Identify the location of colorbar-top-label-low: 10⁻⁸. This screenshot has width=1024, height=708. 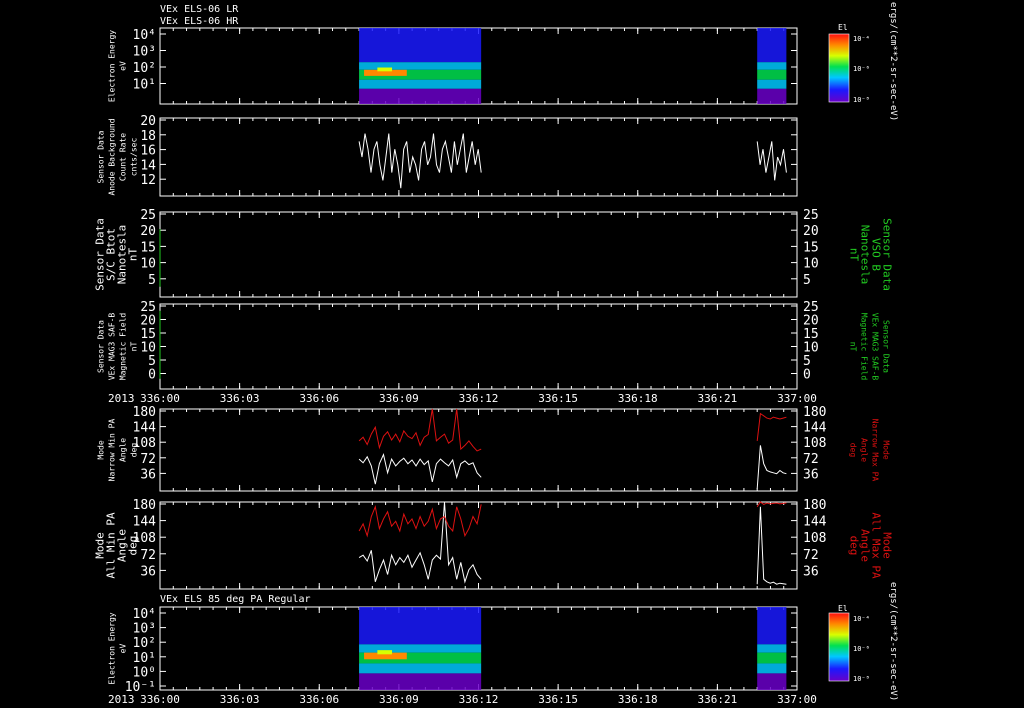
(861, 100).